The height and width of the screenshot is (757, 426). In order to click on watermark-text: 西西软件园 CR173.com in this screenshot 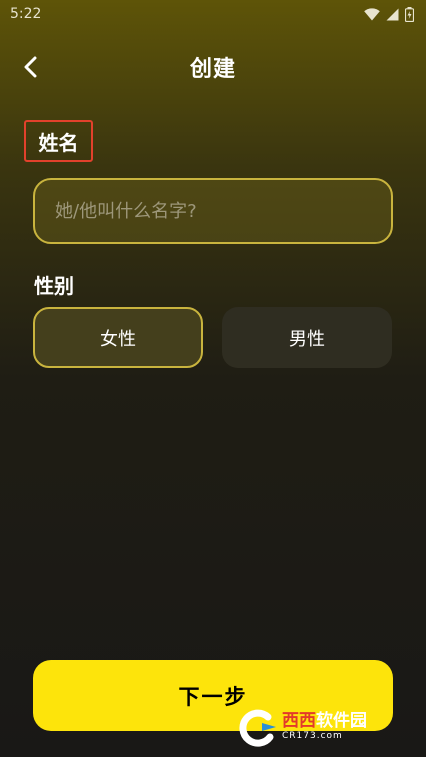, I will do `click(324, 727)`.